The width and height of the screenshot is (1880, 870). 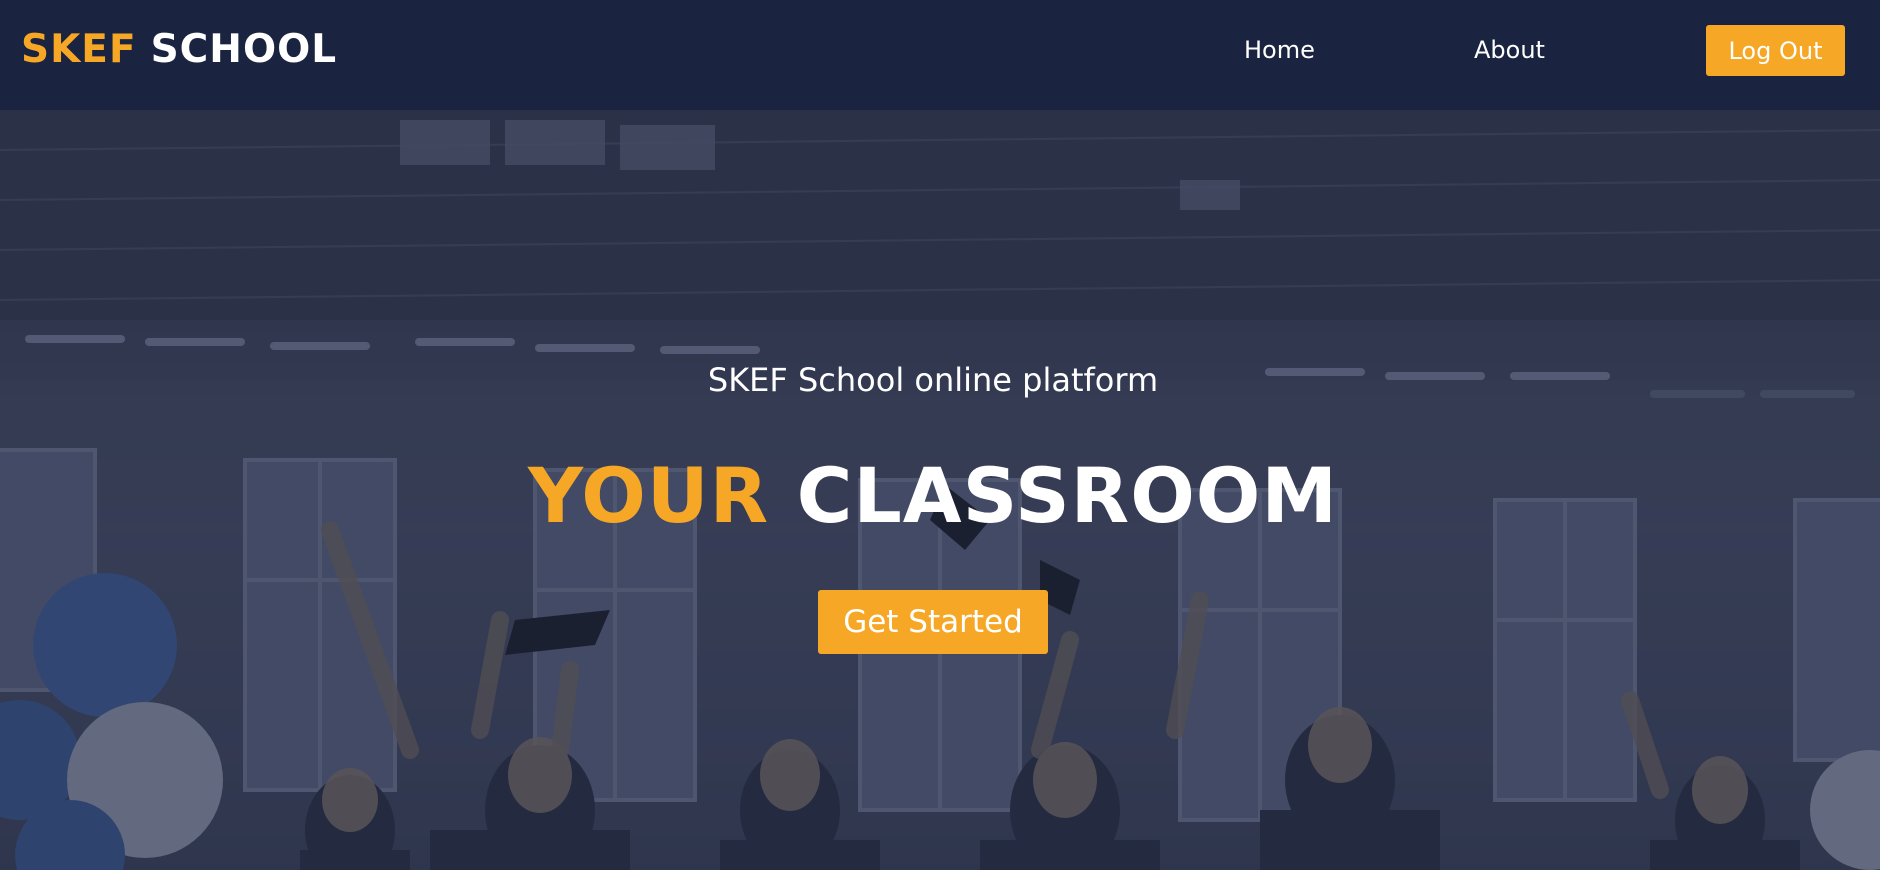 What do you see at coordinates (1279, 50) in the screenshot?
I see `nav-link-home: Home` at bounding box center [1279, 50].